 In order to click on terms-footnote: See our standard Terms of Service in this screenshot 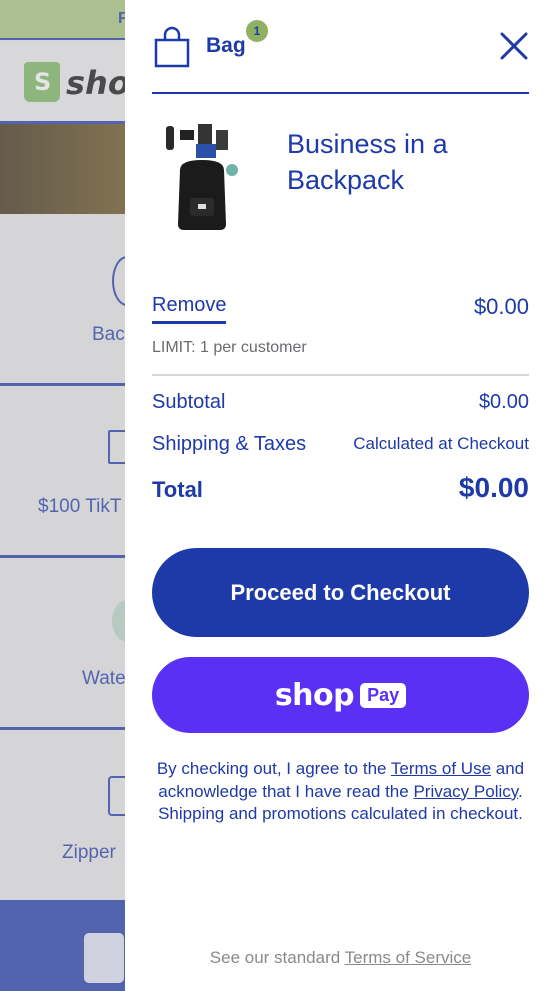, I will do `click(340, 958)`.